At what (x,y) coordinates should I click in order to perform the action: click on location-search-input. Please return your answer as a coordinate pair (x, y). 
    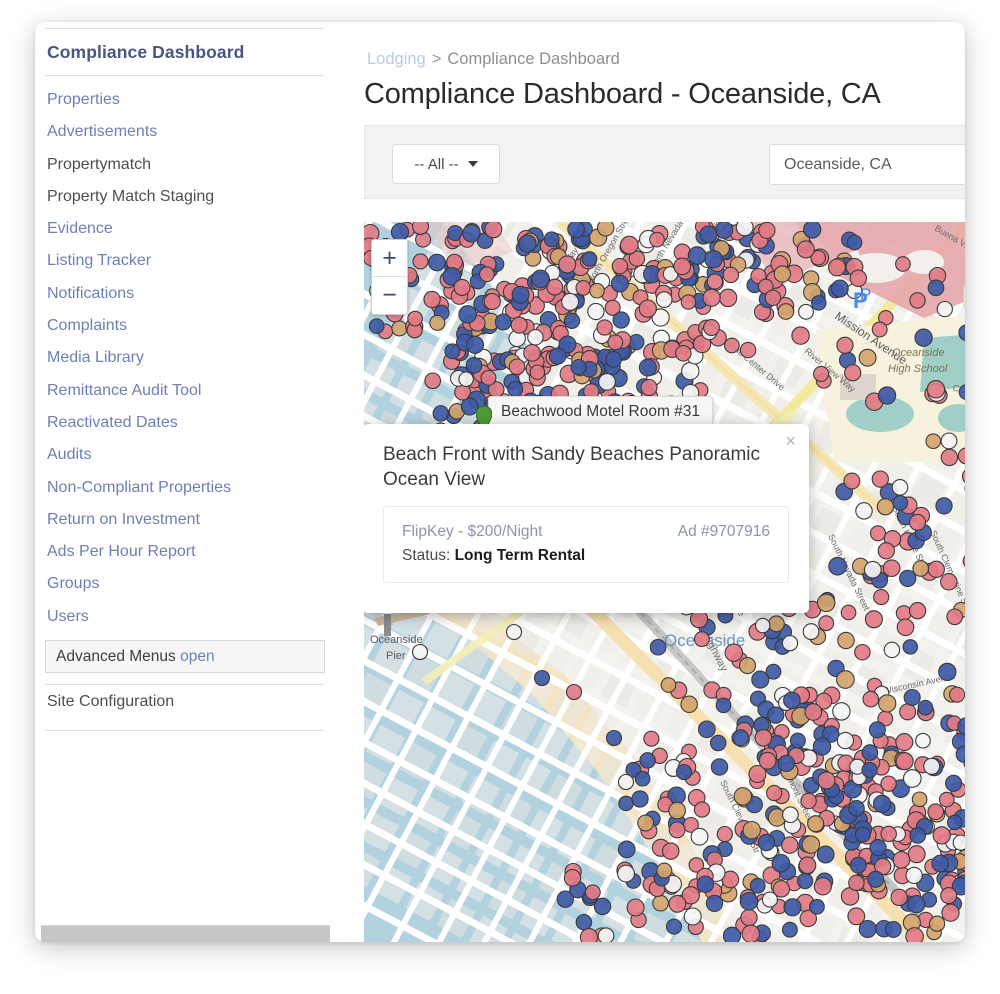
    Looking at the image, I should click on (867, 164).